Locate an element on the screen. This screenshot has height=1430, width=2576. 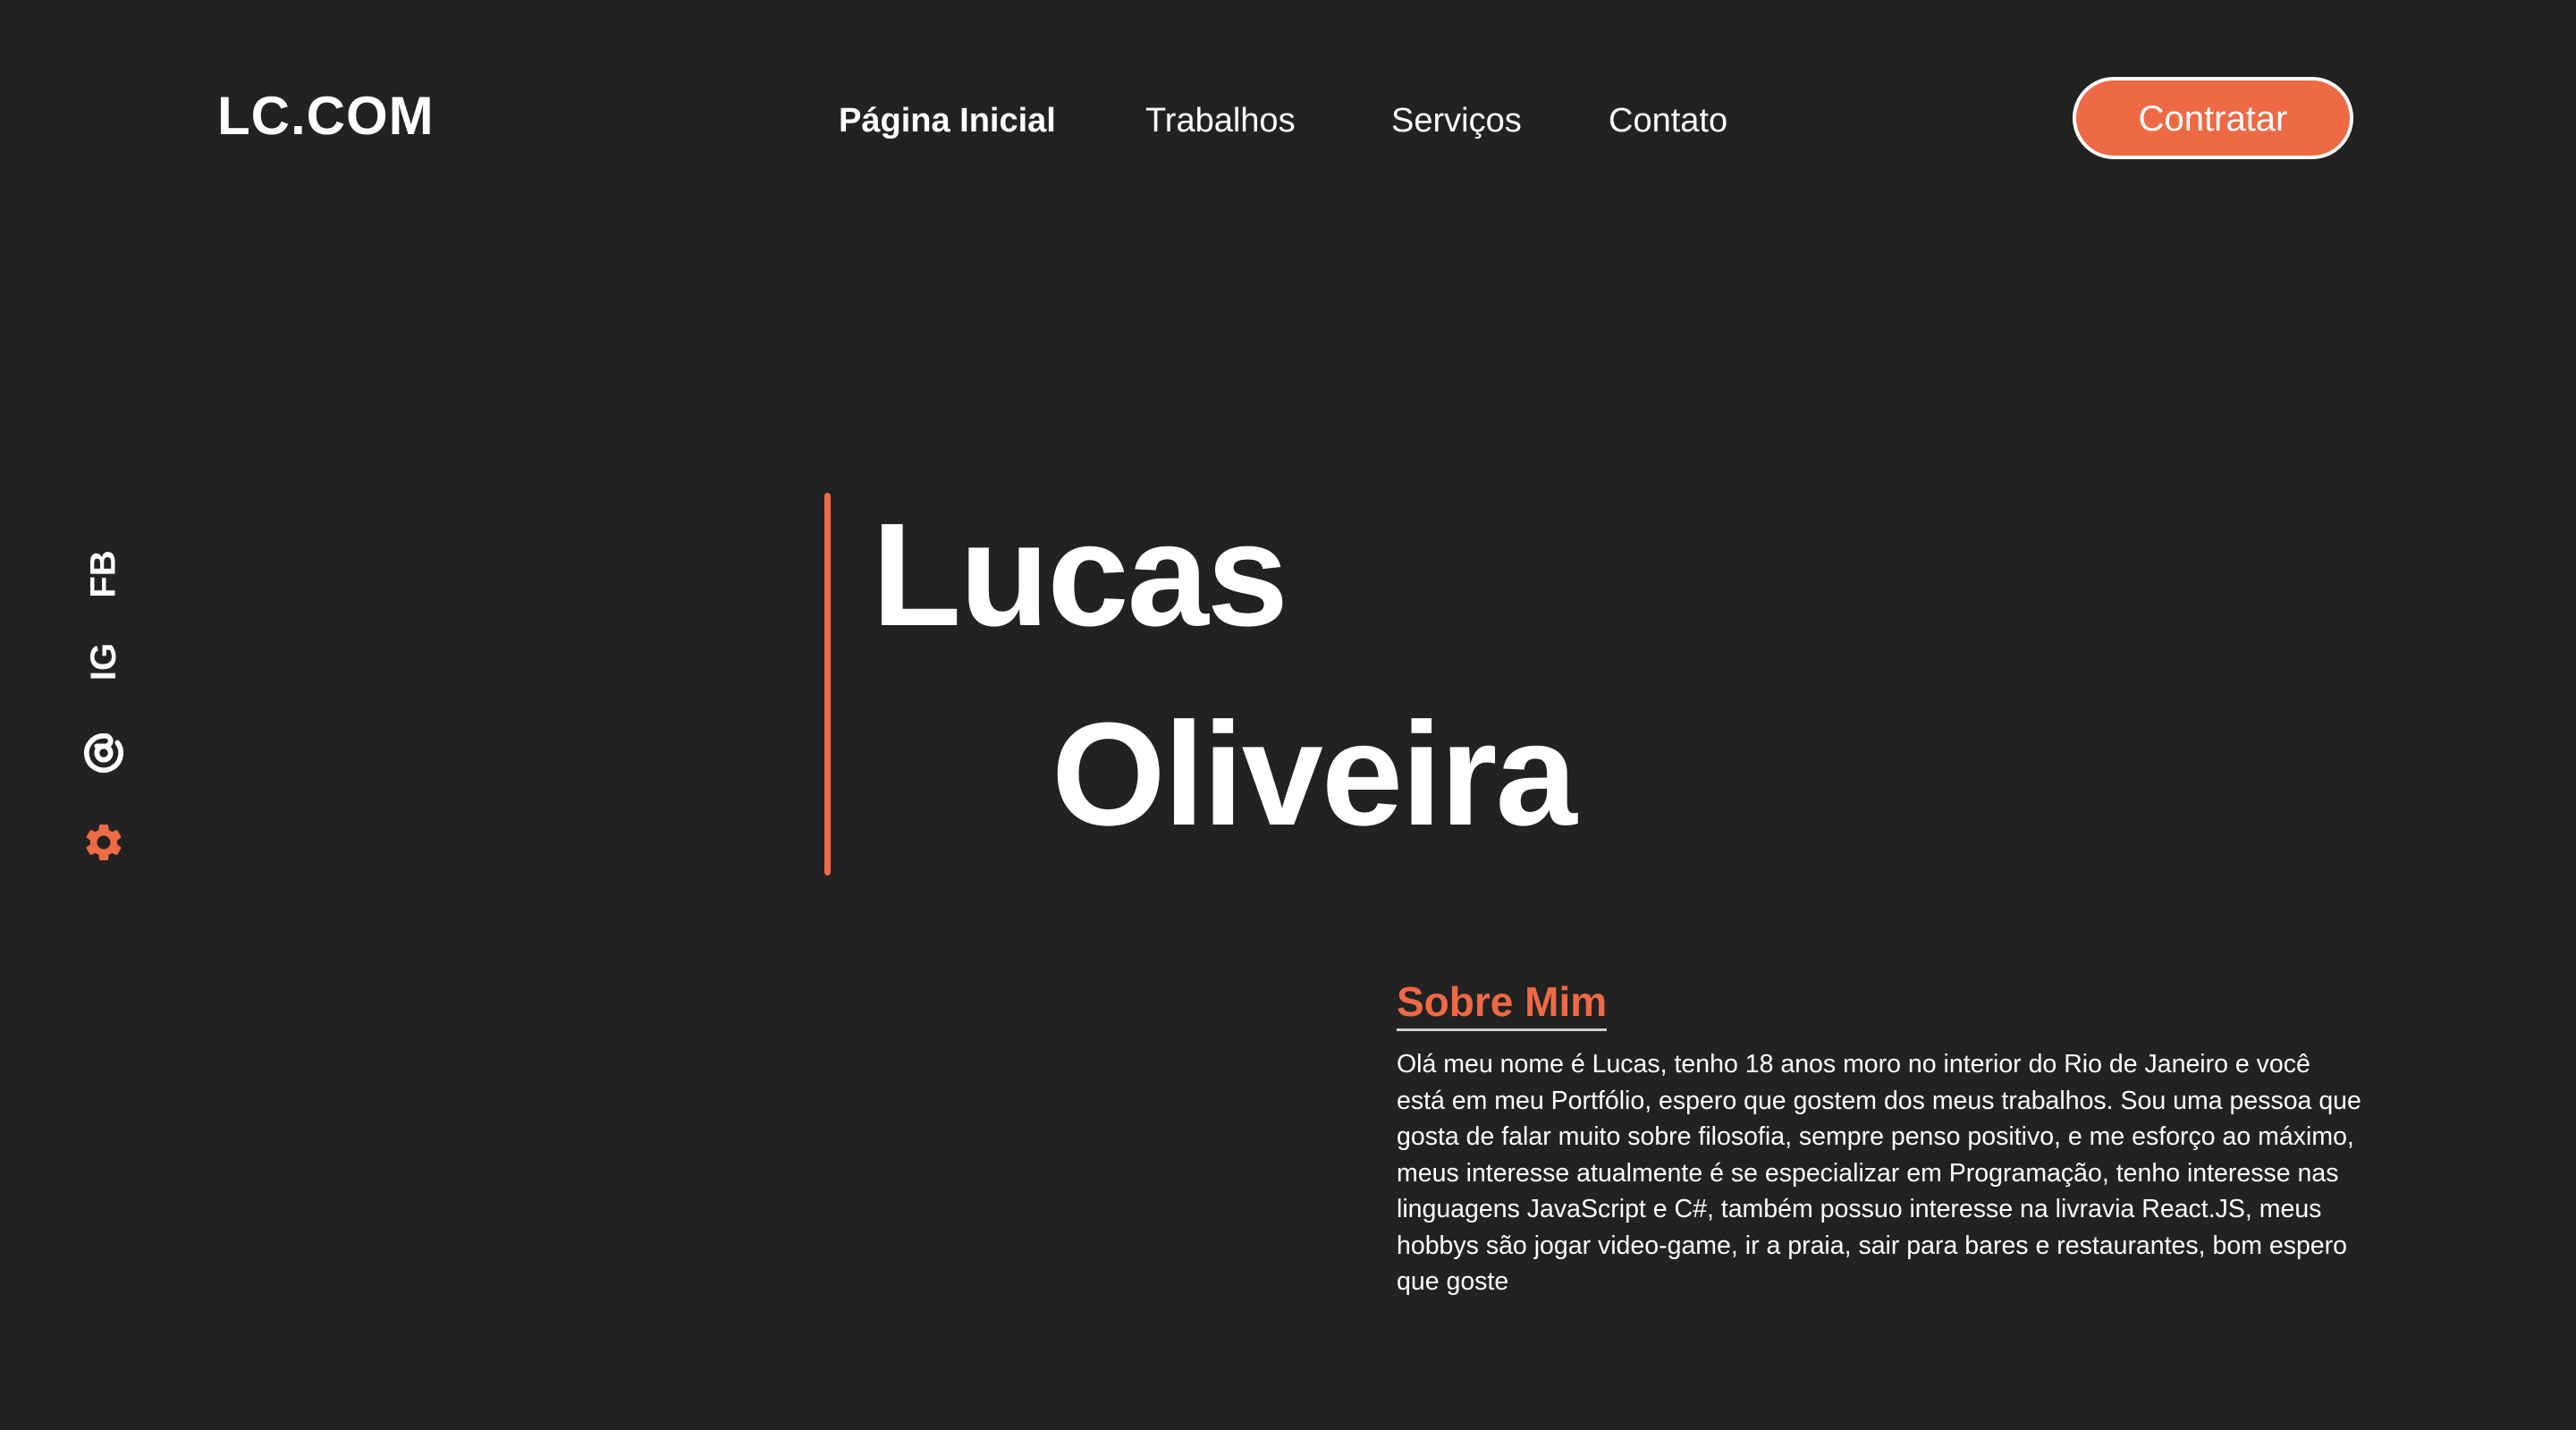
settings-link is located at coordinates (104, 842).